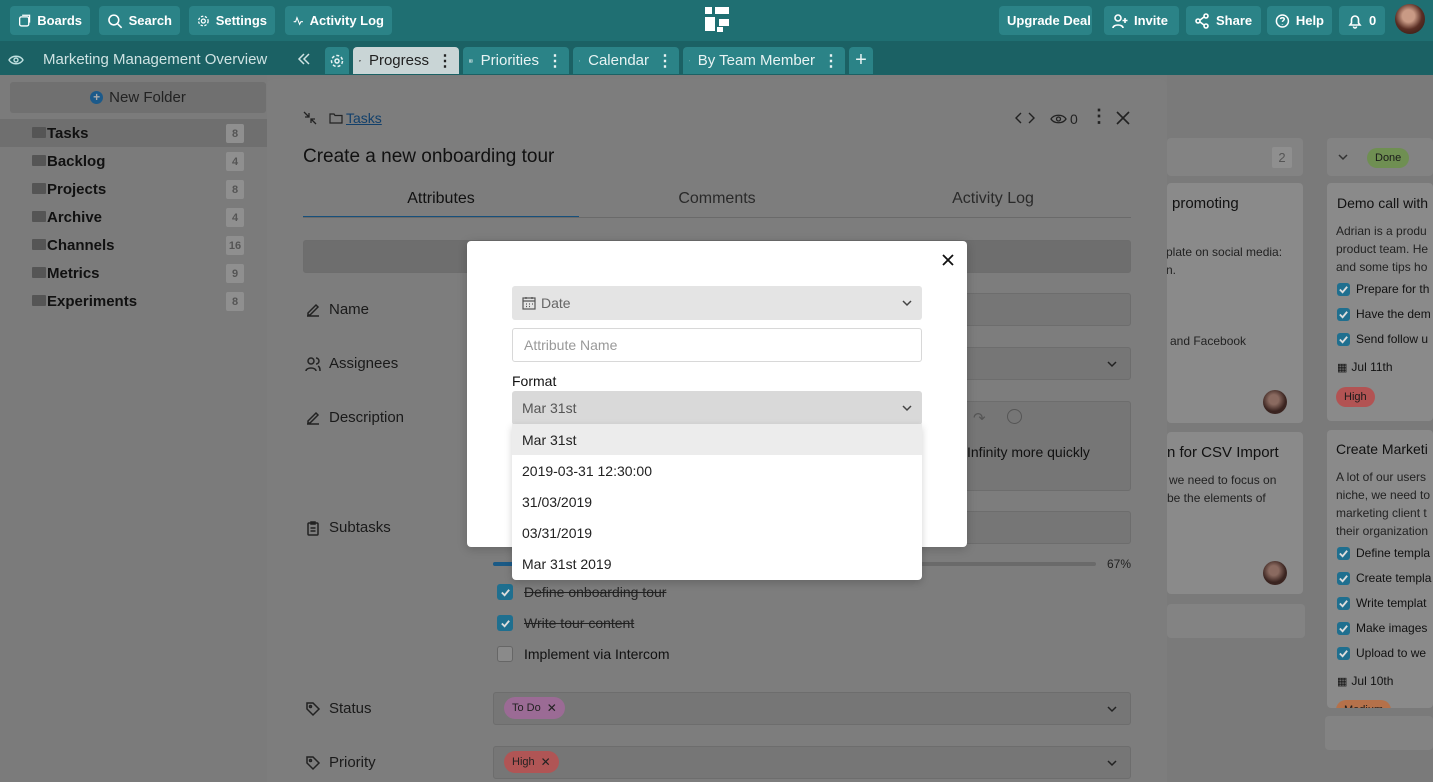 This screenshot has height=782, width=1433. What do you see at coordinates (861, 60) in the screenshot?
I see `add-view-button: +` at bounding box center [861, 60].